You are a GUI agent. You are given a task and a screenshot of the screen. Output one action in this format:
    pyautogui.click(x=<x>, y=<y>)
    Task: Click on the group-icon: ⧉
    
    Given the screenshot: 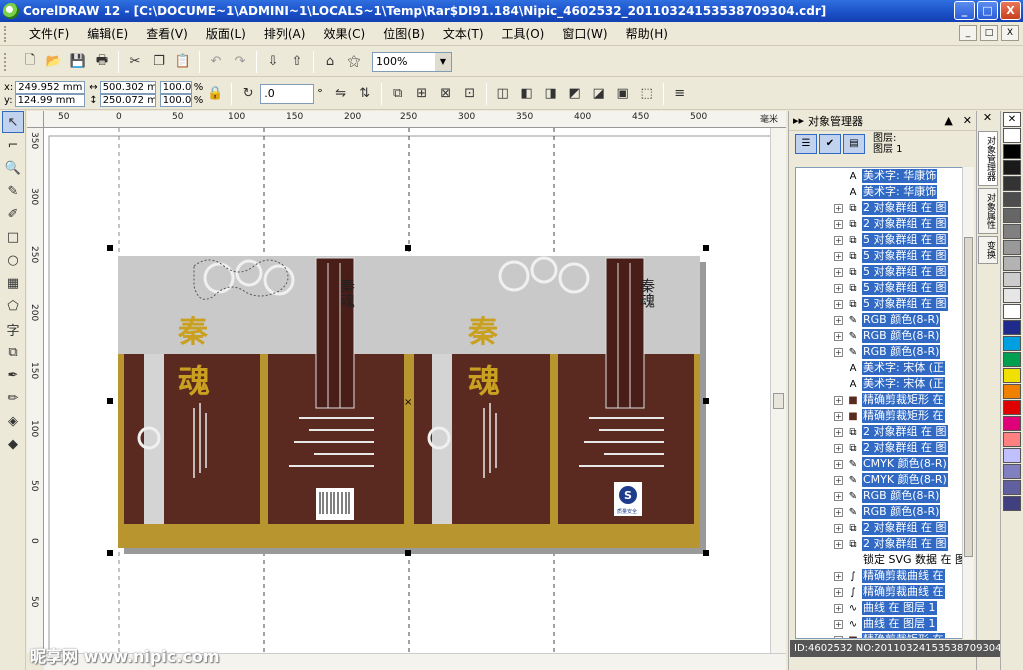 What is the action you would take?
    pyautogui.click(x=398, y=94)
    